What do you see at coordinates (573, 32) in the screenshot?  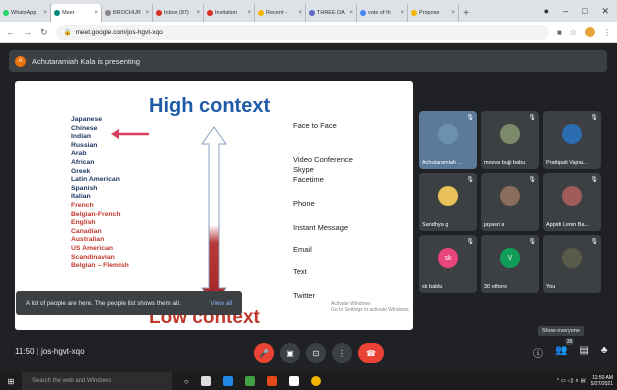 I see `star-icon: ☆` at bounding box center [573, 32].